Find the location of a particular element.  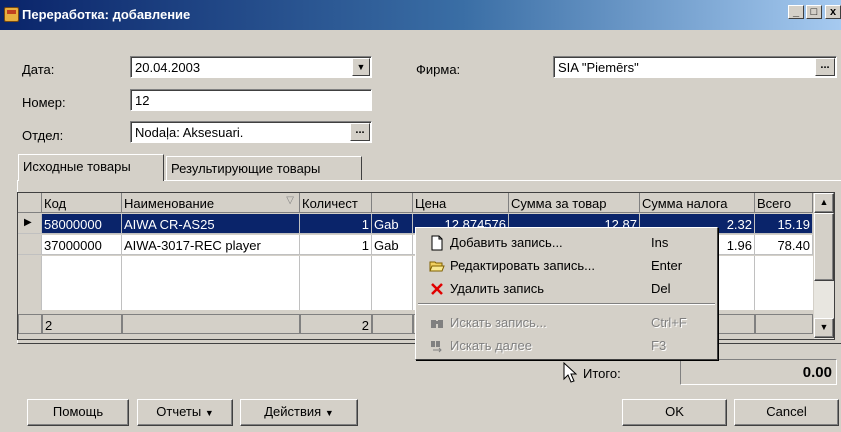

menu-item-find-shortcut: Ctrl+F is located at coordinates (669, 322).